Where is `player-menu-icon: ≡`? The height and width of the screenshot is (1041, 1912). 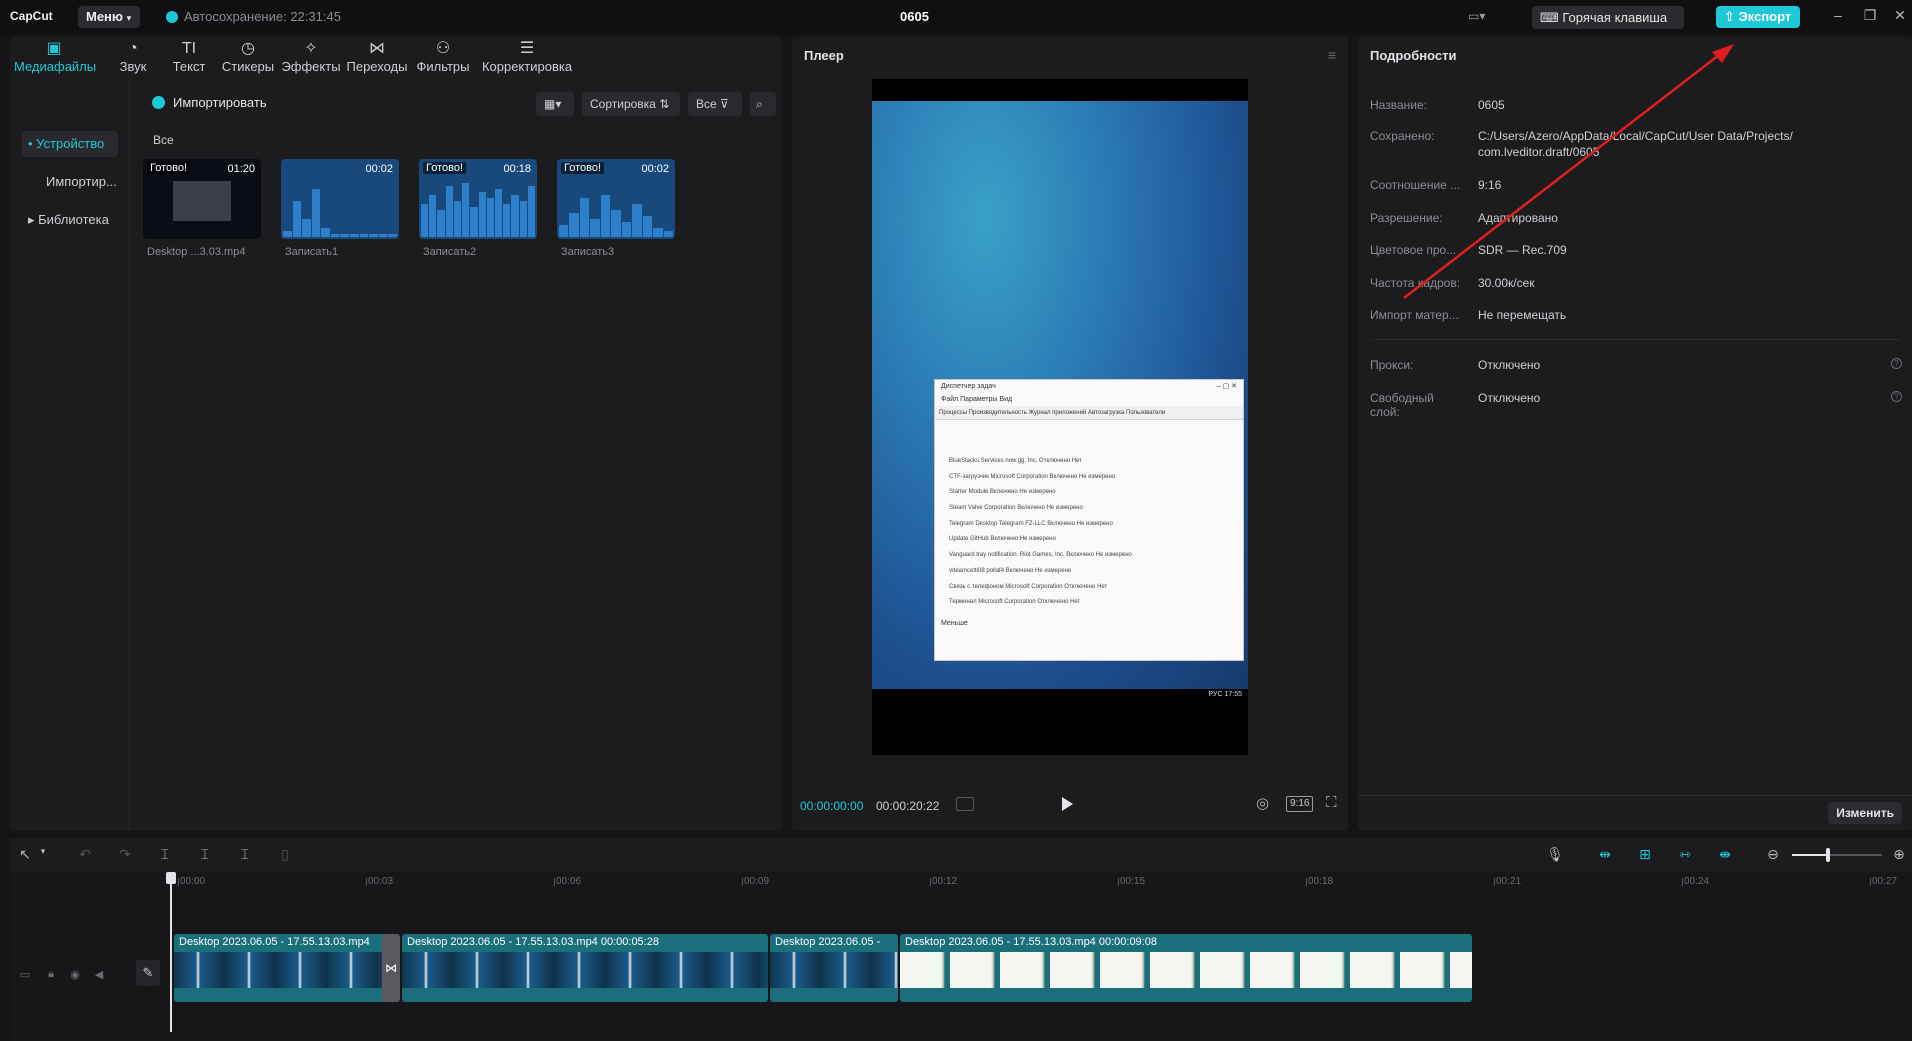 player-menu-icon: ≡ is located at coordinates (1332, 55).